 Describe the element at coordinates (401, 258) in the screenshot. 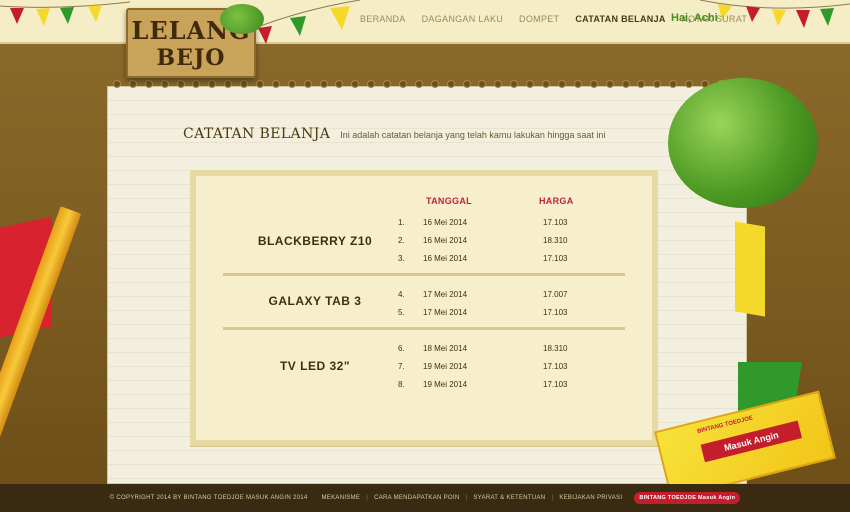

I see `row-number: 3.` at that location.